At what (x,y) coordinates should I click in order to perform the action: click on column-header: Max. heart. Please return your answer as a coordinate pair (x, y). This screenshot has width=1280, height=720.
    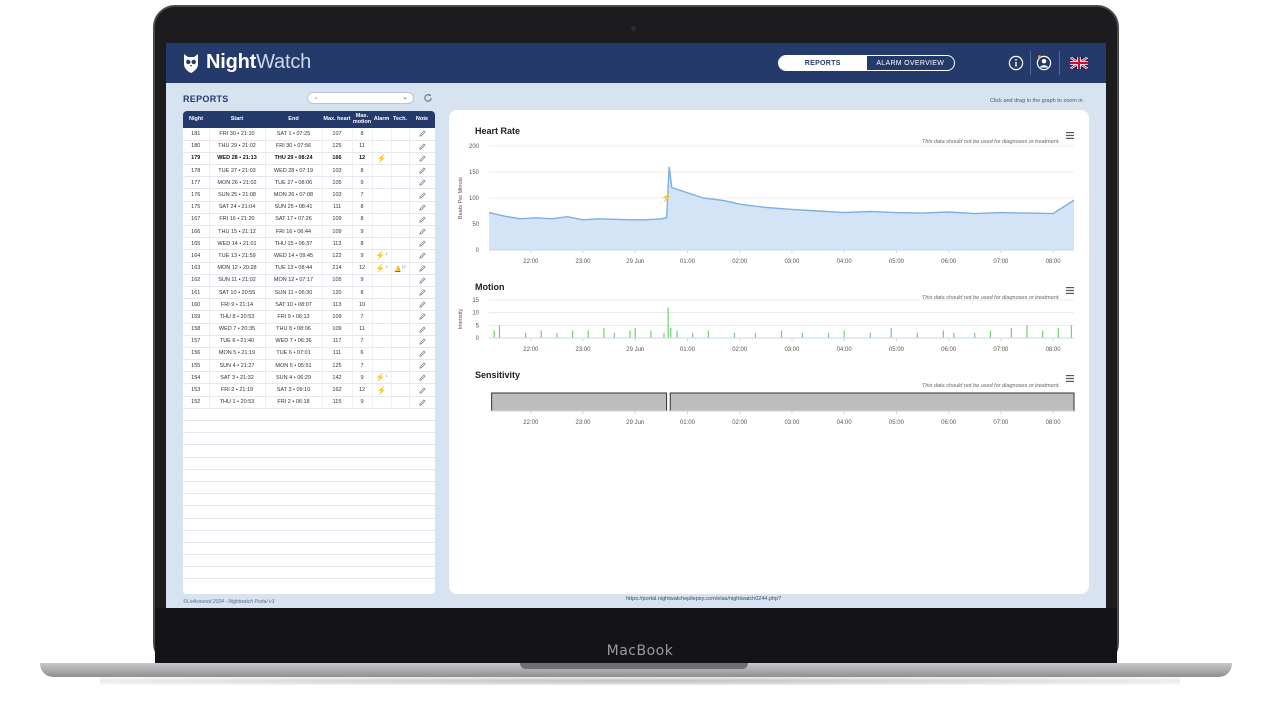
    Looking at the image, I should click on (337, 119).